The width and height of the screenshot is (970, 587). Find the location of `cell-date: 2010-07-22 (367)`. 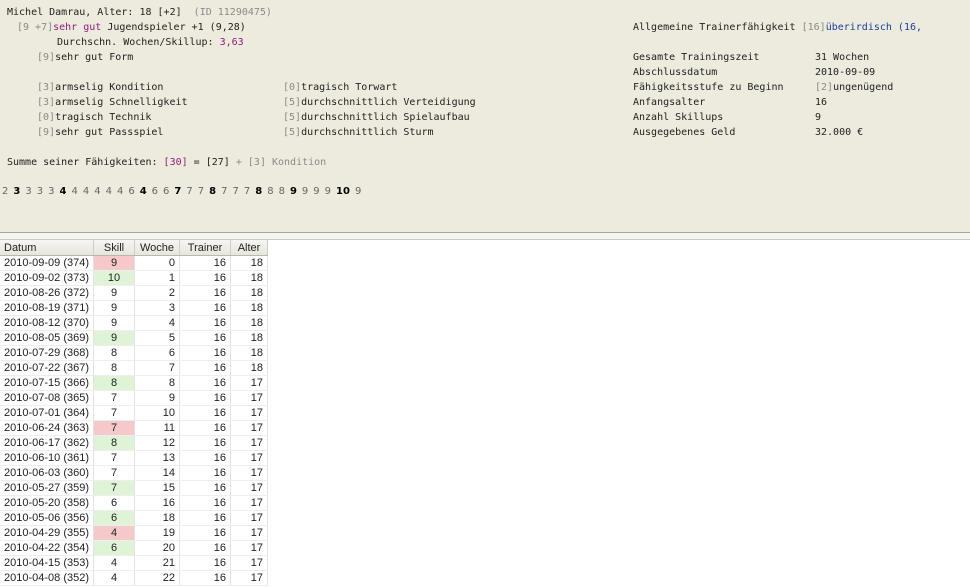

cell-date: 2010-07-22 (367) is located at coordinates (47, 368).